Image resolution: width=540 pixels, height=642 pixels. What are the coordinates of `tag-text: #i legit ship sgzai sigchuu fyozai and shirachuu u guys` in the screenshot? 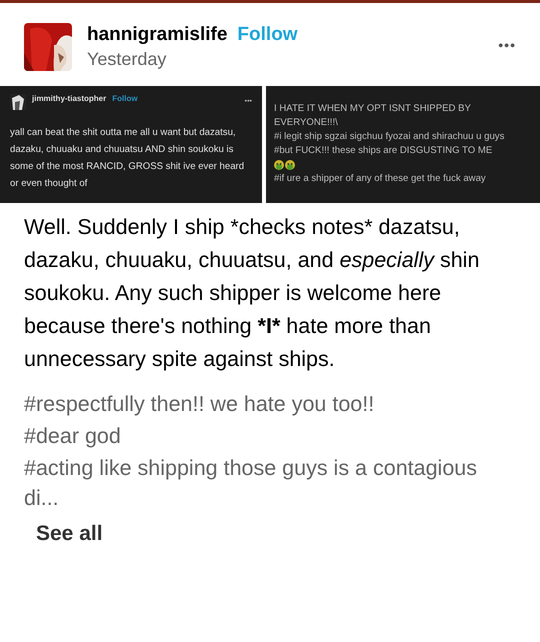 It's located at (390, 137).